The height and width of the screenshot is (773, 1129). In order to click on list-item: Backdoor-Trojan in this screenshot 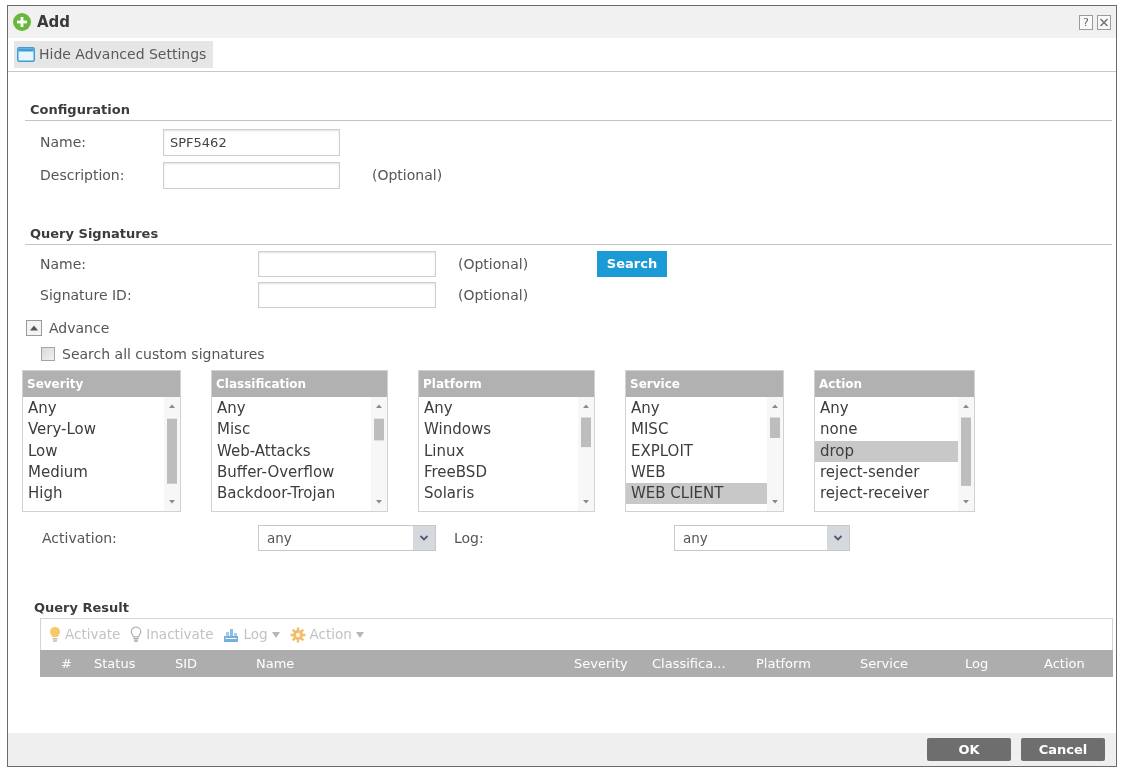, I will do `click(291, 494)`.